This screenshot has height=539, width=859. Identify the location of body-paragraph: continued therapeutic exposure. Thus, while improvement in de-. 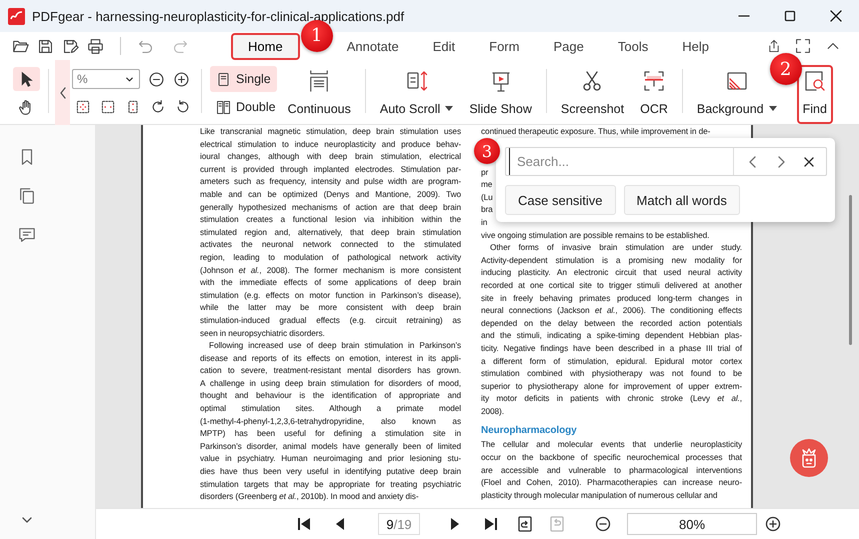
(596, 131).